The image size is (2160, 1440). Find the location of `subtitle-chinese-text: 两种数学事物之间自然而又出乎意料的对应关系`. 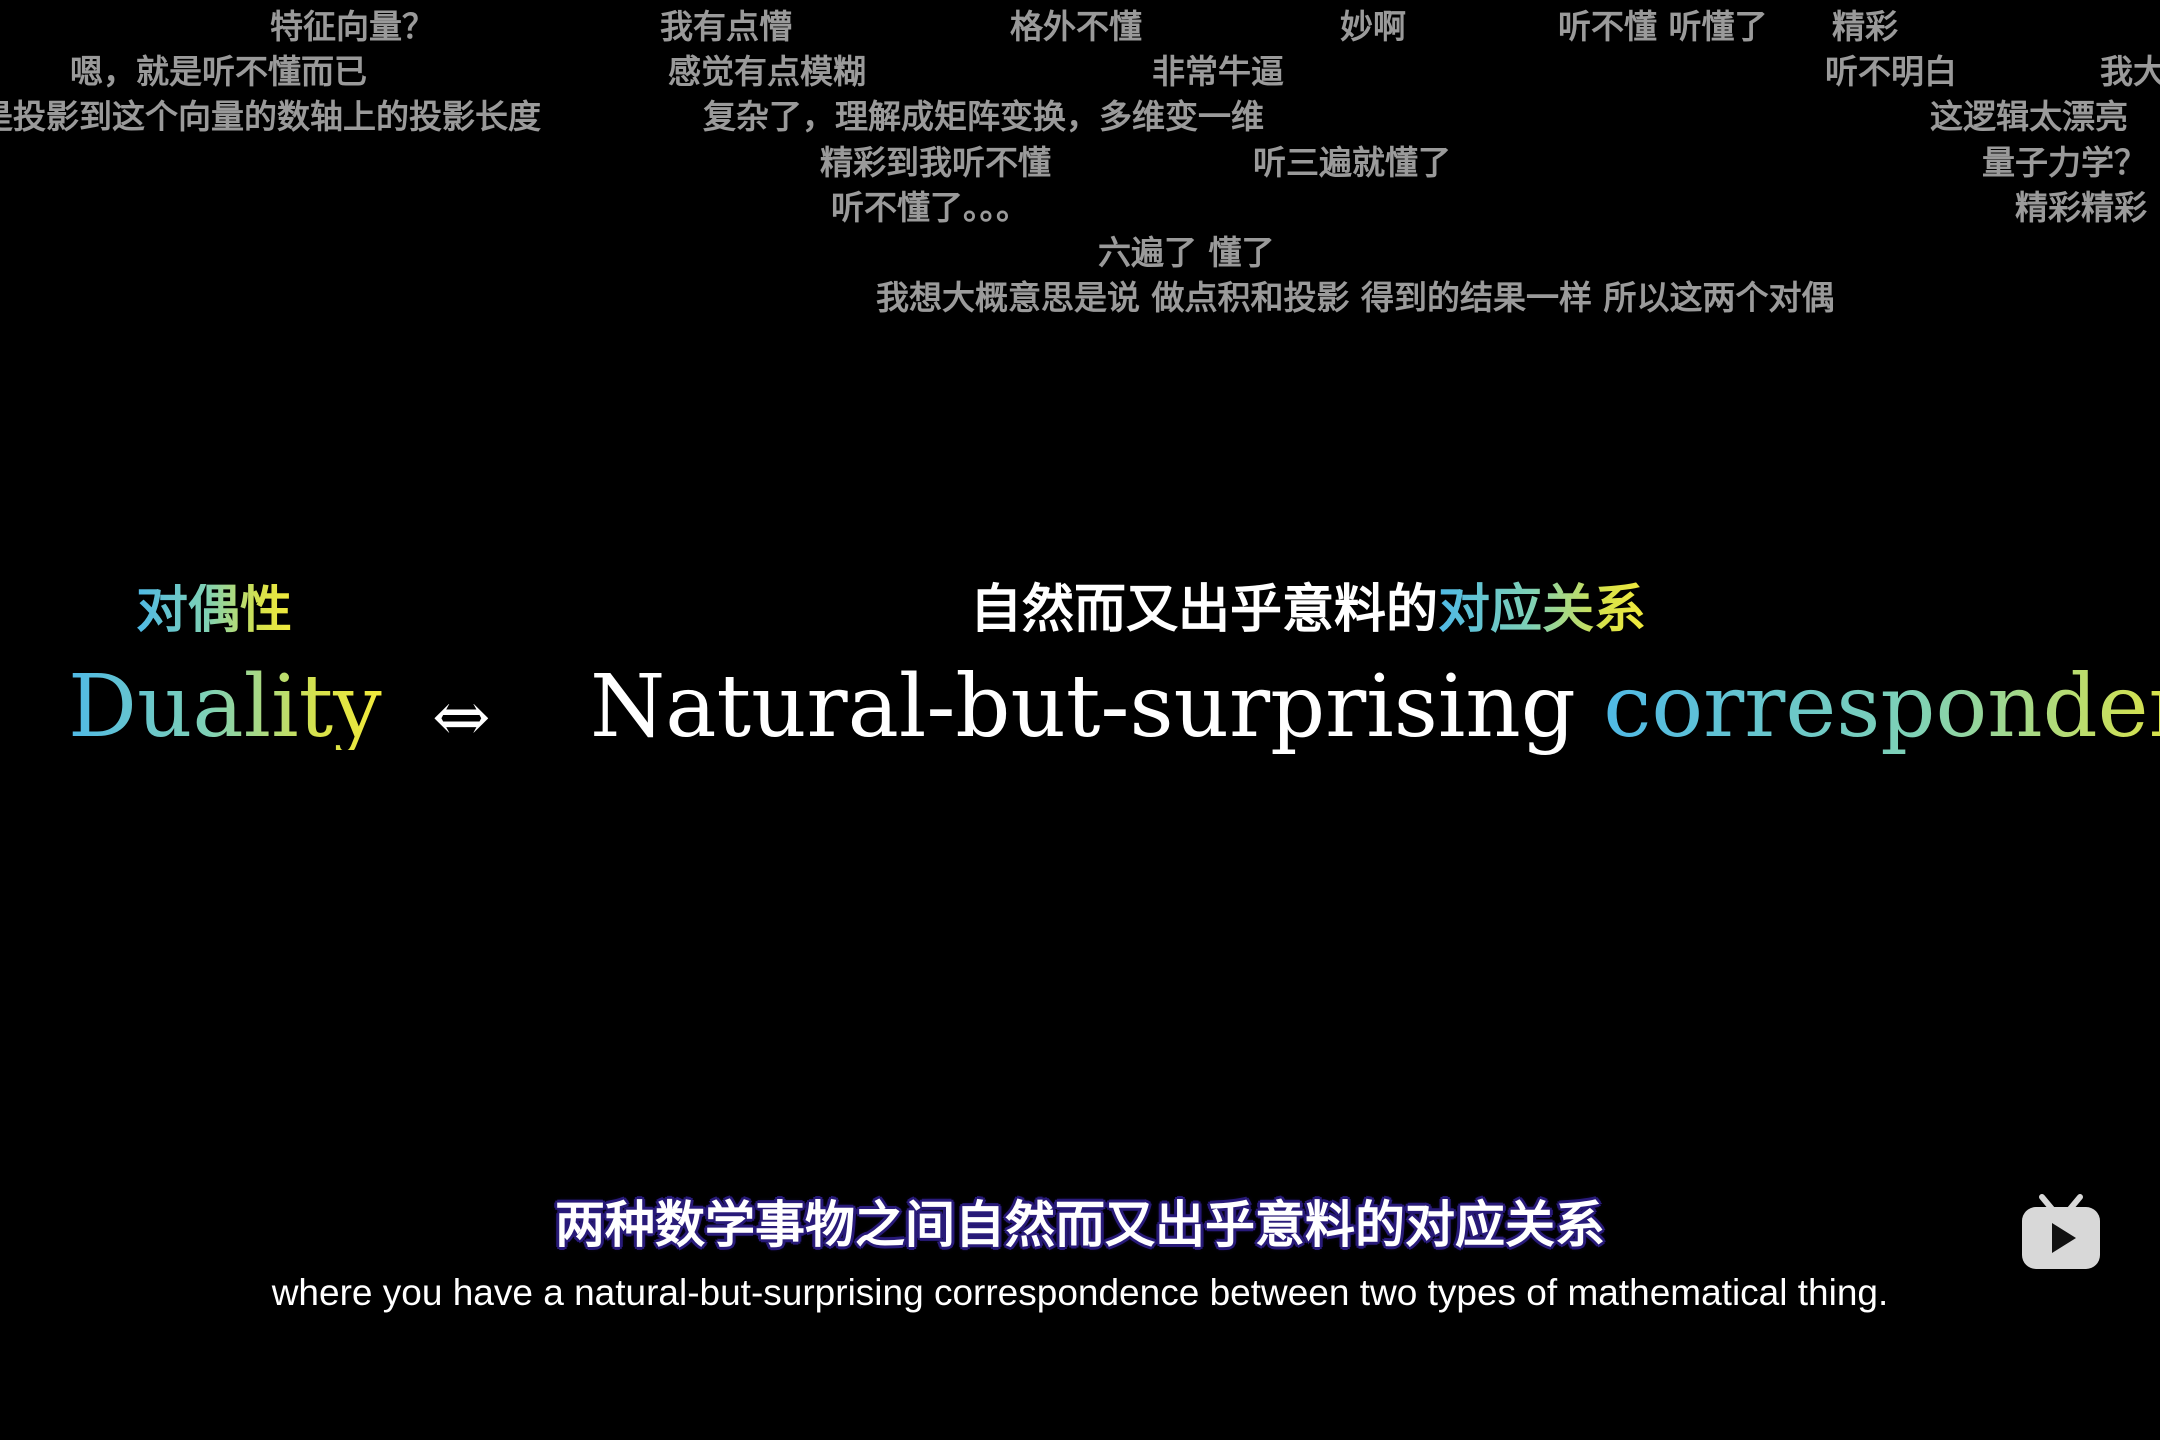

subtitle-chinese-text: 两种数学事物之间自然而又出乎意料的对应关系 is located at coordinates (1080, 1225).